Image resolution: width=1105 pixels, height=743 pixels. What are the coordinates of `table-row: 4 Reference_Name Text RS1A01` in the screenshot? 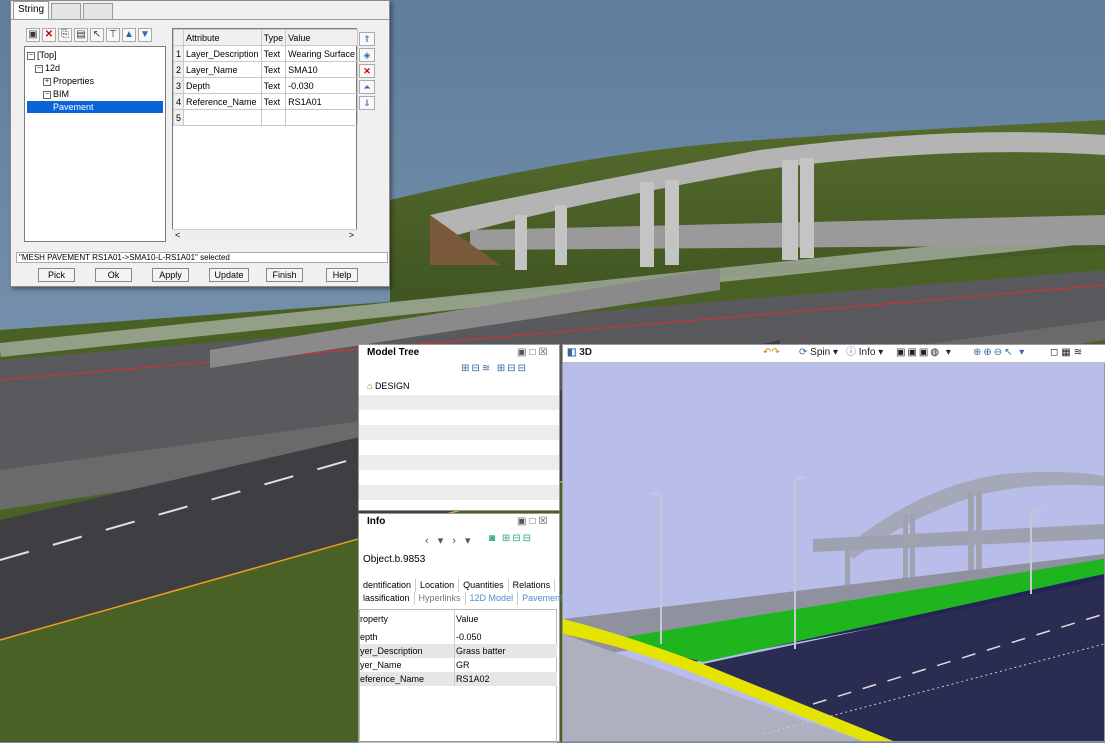 It's located at (265, 101).